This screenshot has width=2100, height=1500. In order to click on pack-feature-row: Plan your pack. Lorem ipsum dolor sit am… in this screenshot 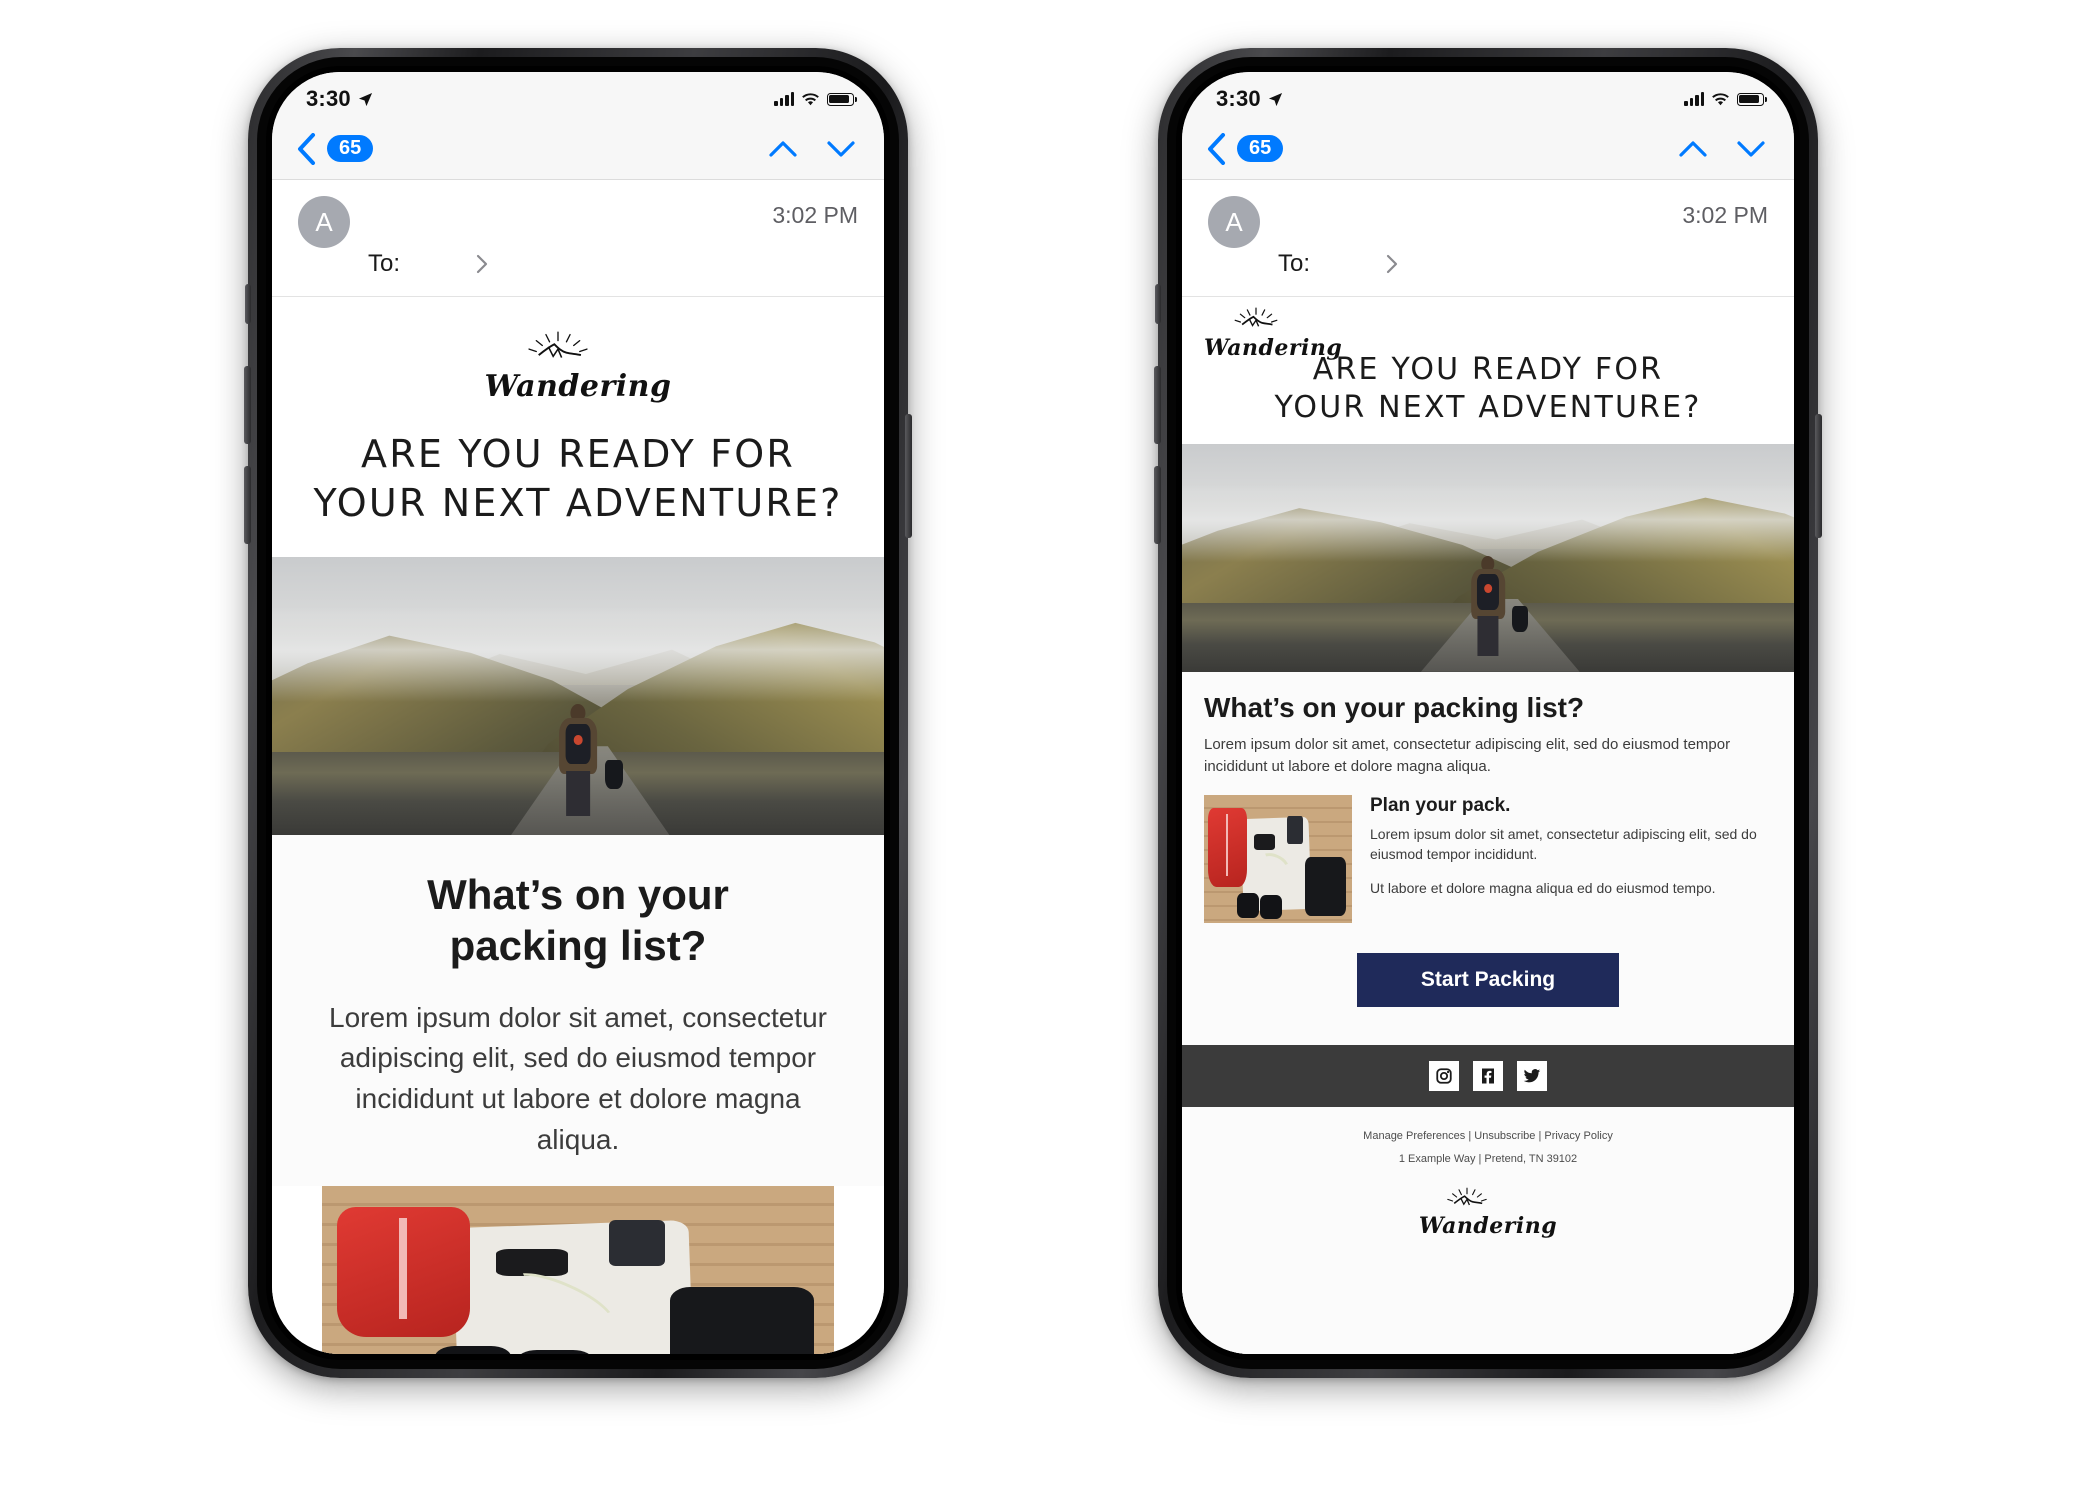, I will do `click(1488, 859)`.